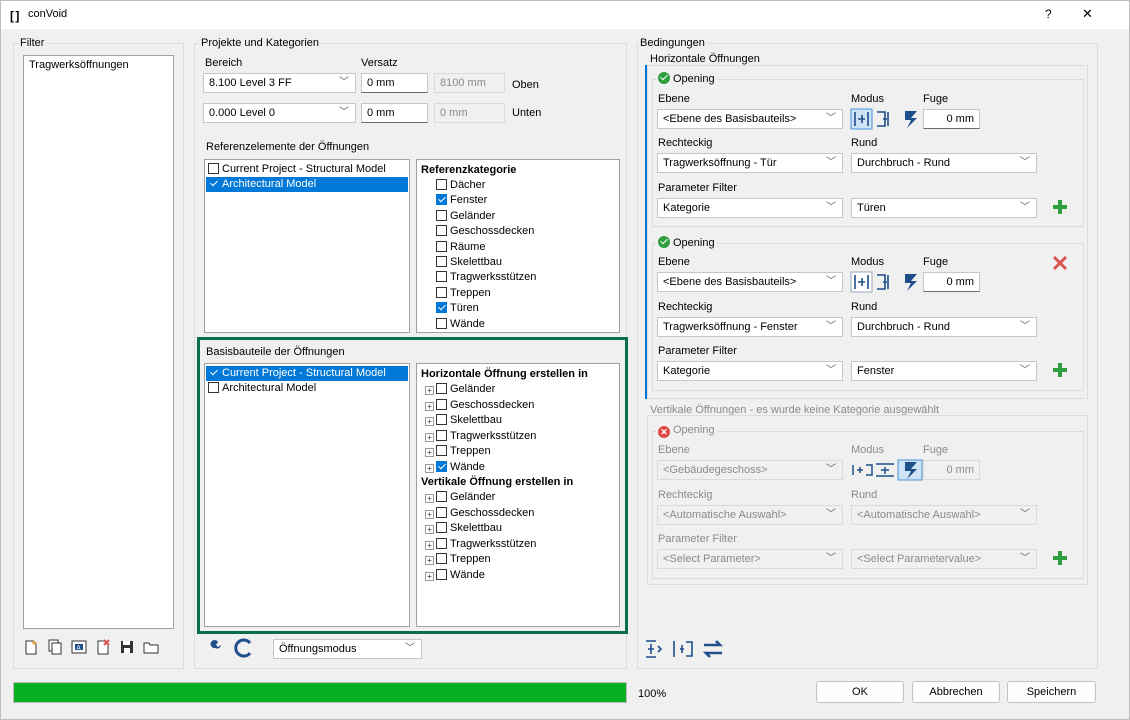 This screenshot has height=720, width=1130. Describe the element at coordinates (463, 420) in the screenshot. I see `horizontal-category-item: + Skelettbau` at that location.